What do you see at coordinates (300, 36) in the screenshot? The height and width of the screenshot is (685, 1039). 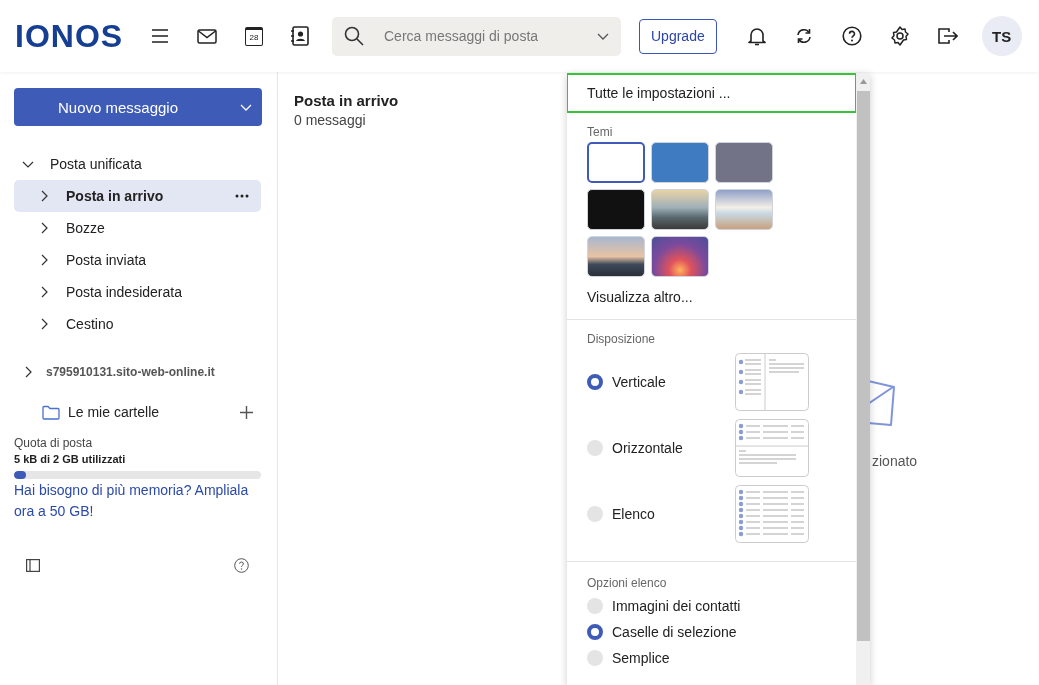 I see `contacts-icon` at bounding box center [300, 36].